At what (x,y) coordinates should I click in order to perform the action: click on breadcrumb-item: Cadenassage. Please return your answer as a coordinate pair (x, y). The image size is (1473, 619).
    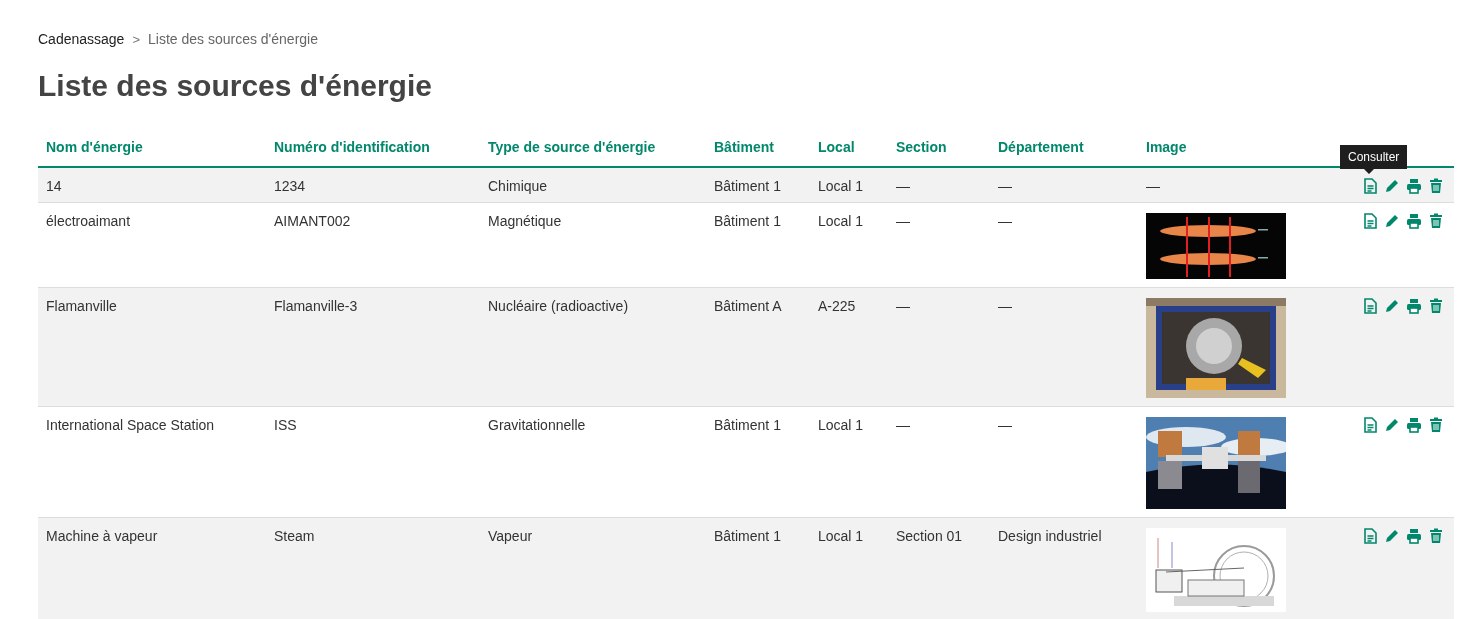
    Looking at the image, I should click on (81, 39).